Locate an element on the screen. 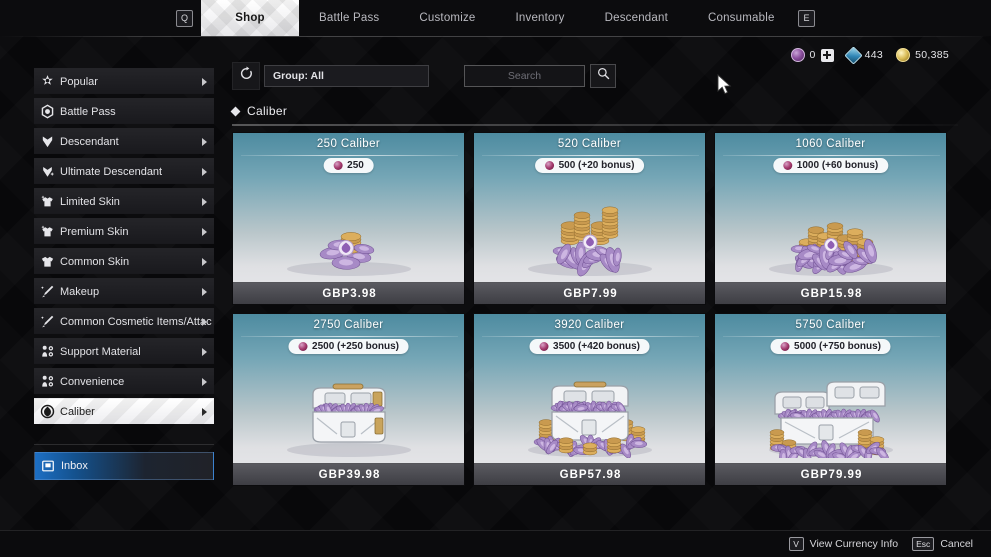 The height and width of the screenshot is (557, 991). product-card: 520 Caliber 500 (+20 bonus) GBP7.99 is located at coordinates (589, 218).